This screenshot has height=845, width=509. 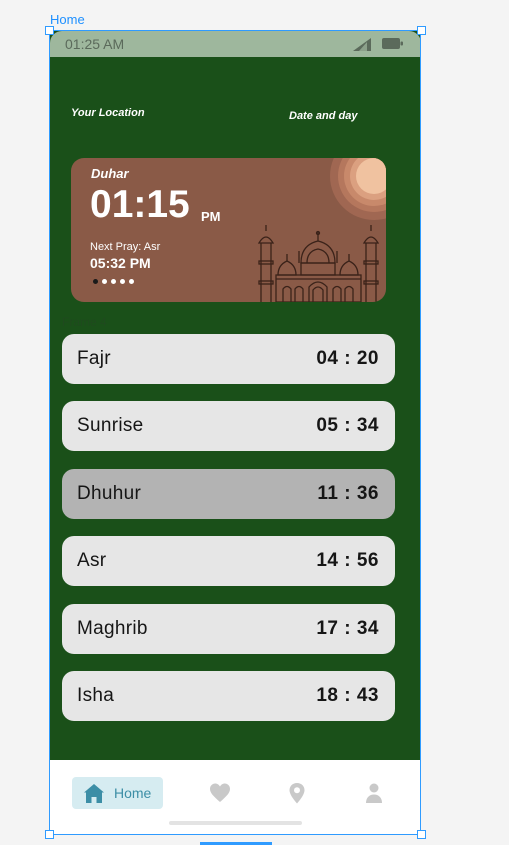 I want to click on next-prayer-time: 05:32 PM, so click(x=120, y=263).